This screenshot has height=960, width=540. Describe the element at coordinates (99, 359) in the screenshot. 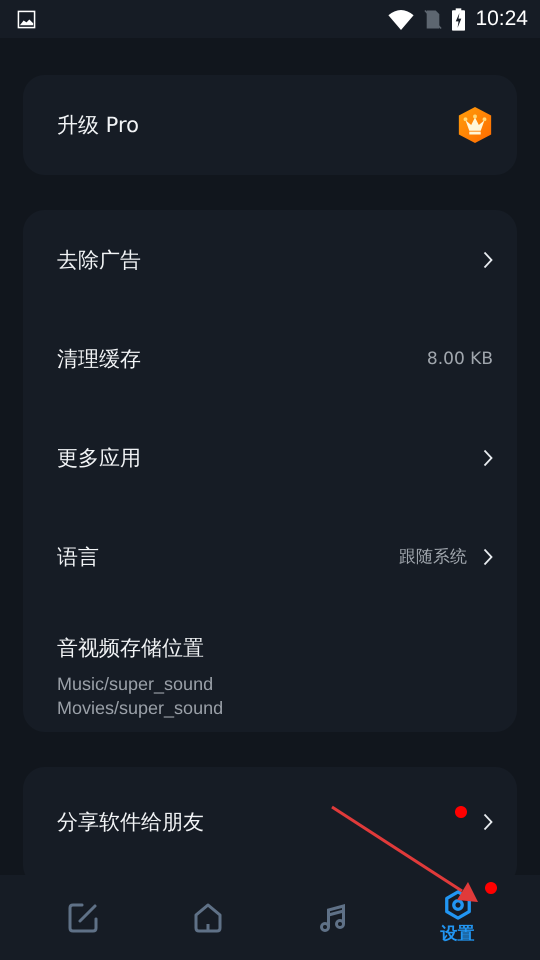

I see `setting-label: 清理缓存` at that location.